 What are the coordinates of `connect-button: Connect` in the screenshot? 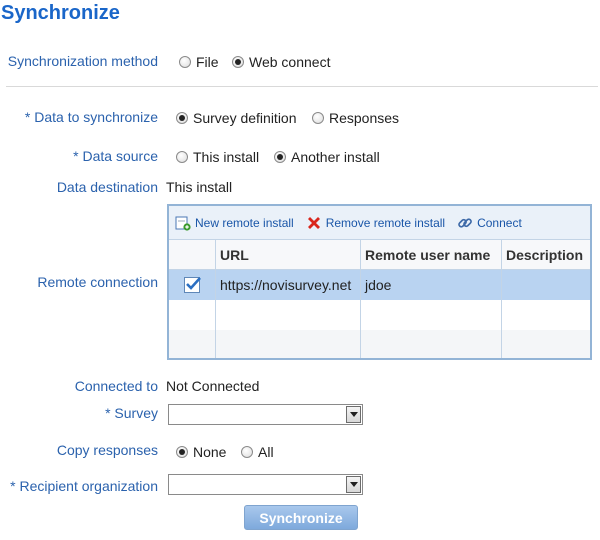 It's located at (489, 223).